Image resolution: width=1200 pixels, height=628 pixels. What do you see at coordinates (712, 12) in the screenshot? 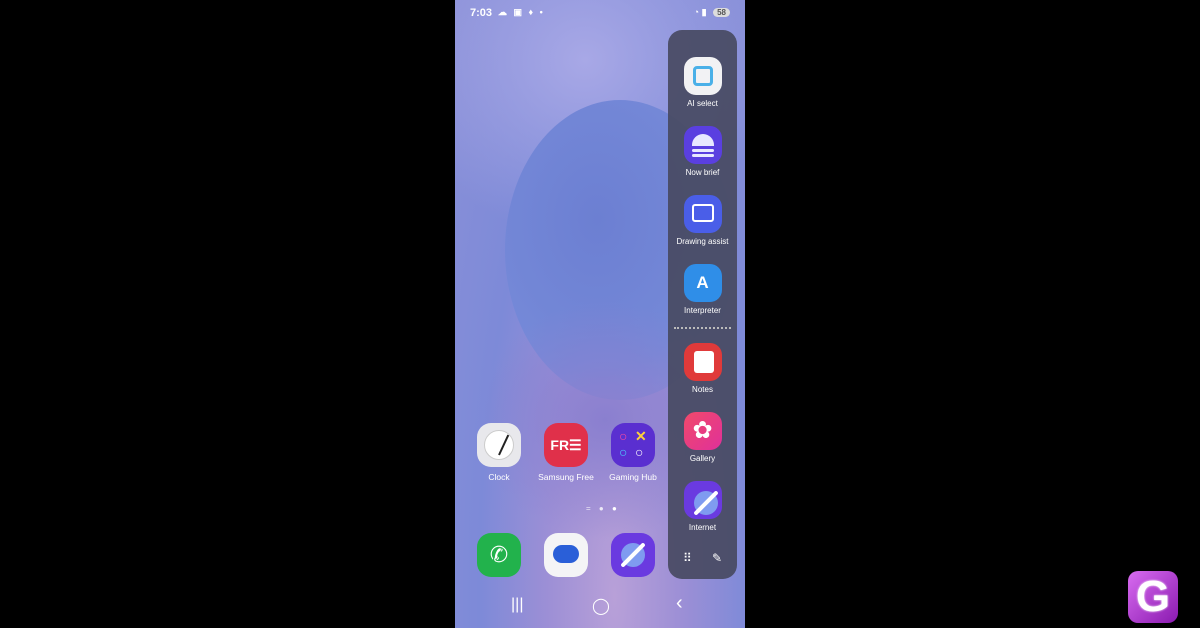
I see `status-system-icons: ◔ ▮ 58` at bounding box center [712, 12].